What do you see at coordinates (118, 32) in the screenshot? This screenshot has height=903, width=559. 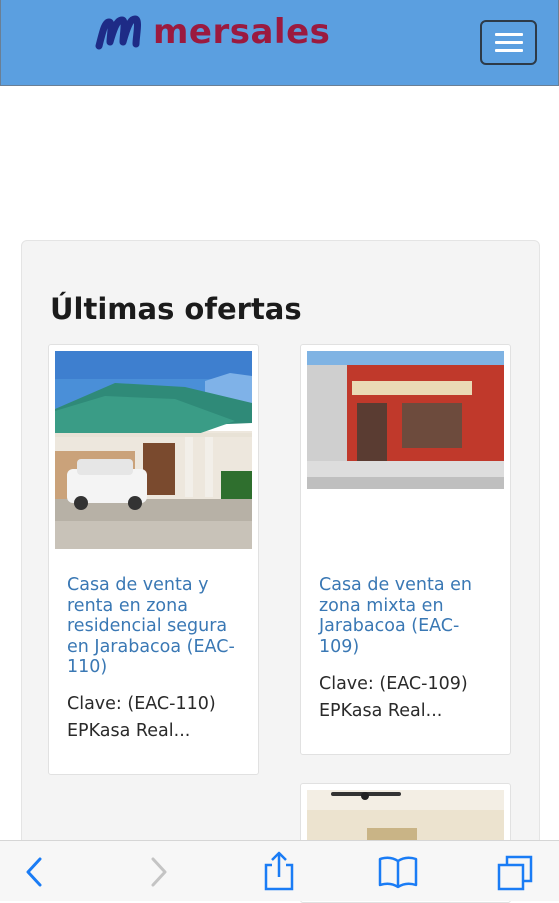 I see `logo-mark-icon` at bounding box center [118, 32].